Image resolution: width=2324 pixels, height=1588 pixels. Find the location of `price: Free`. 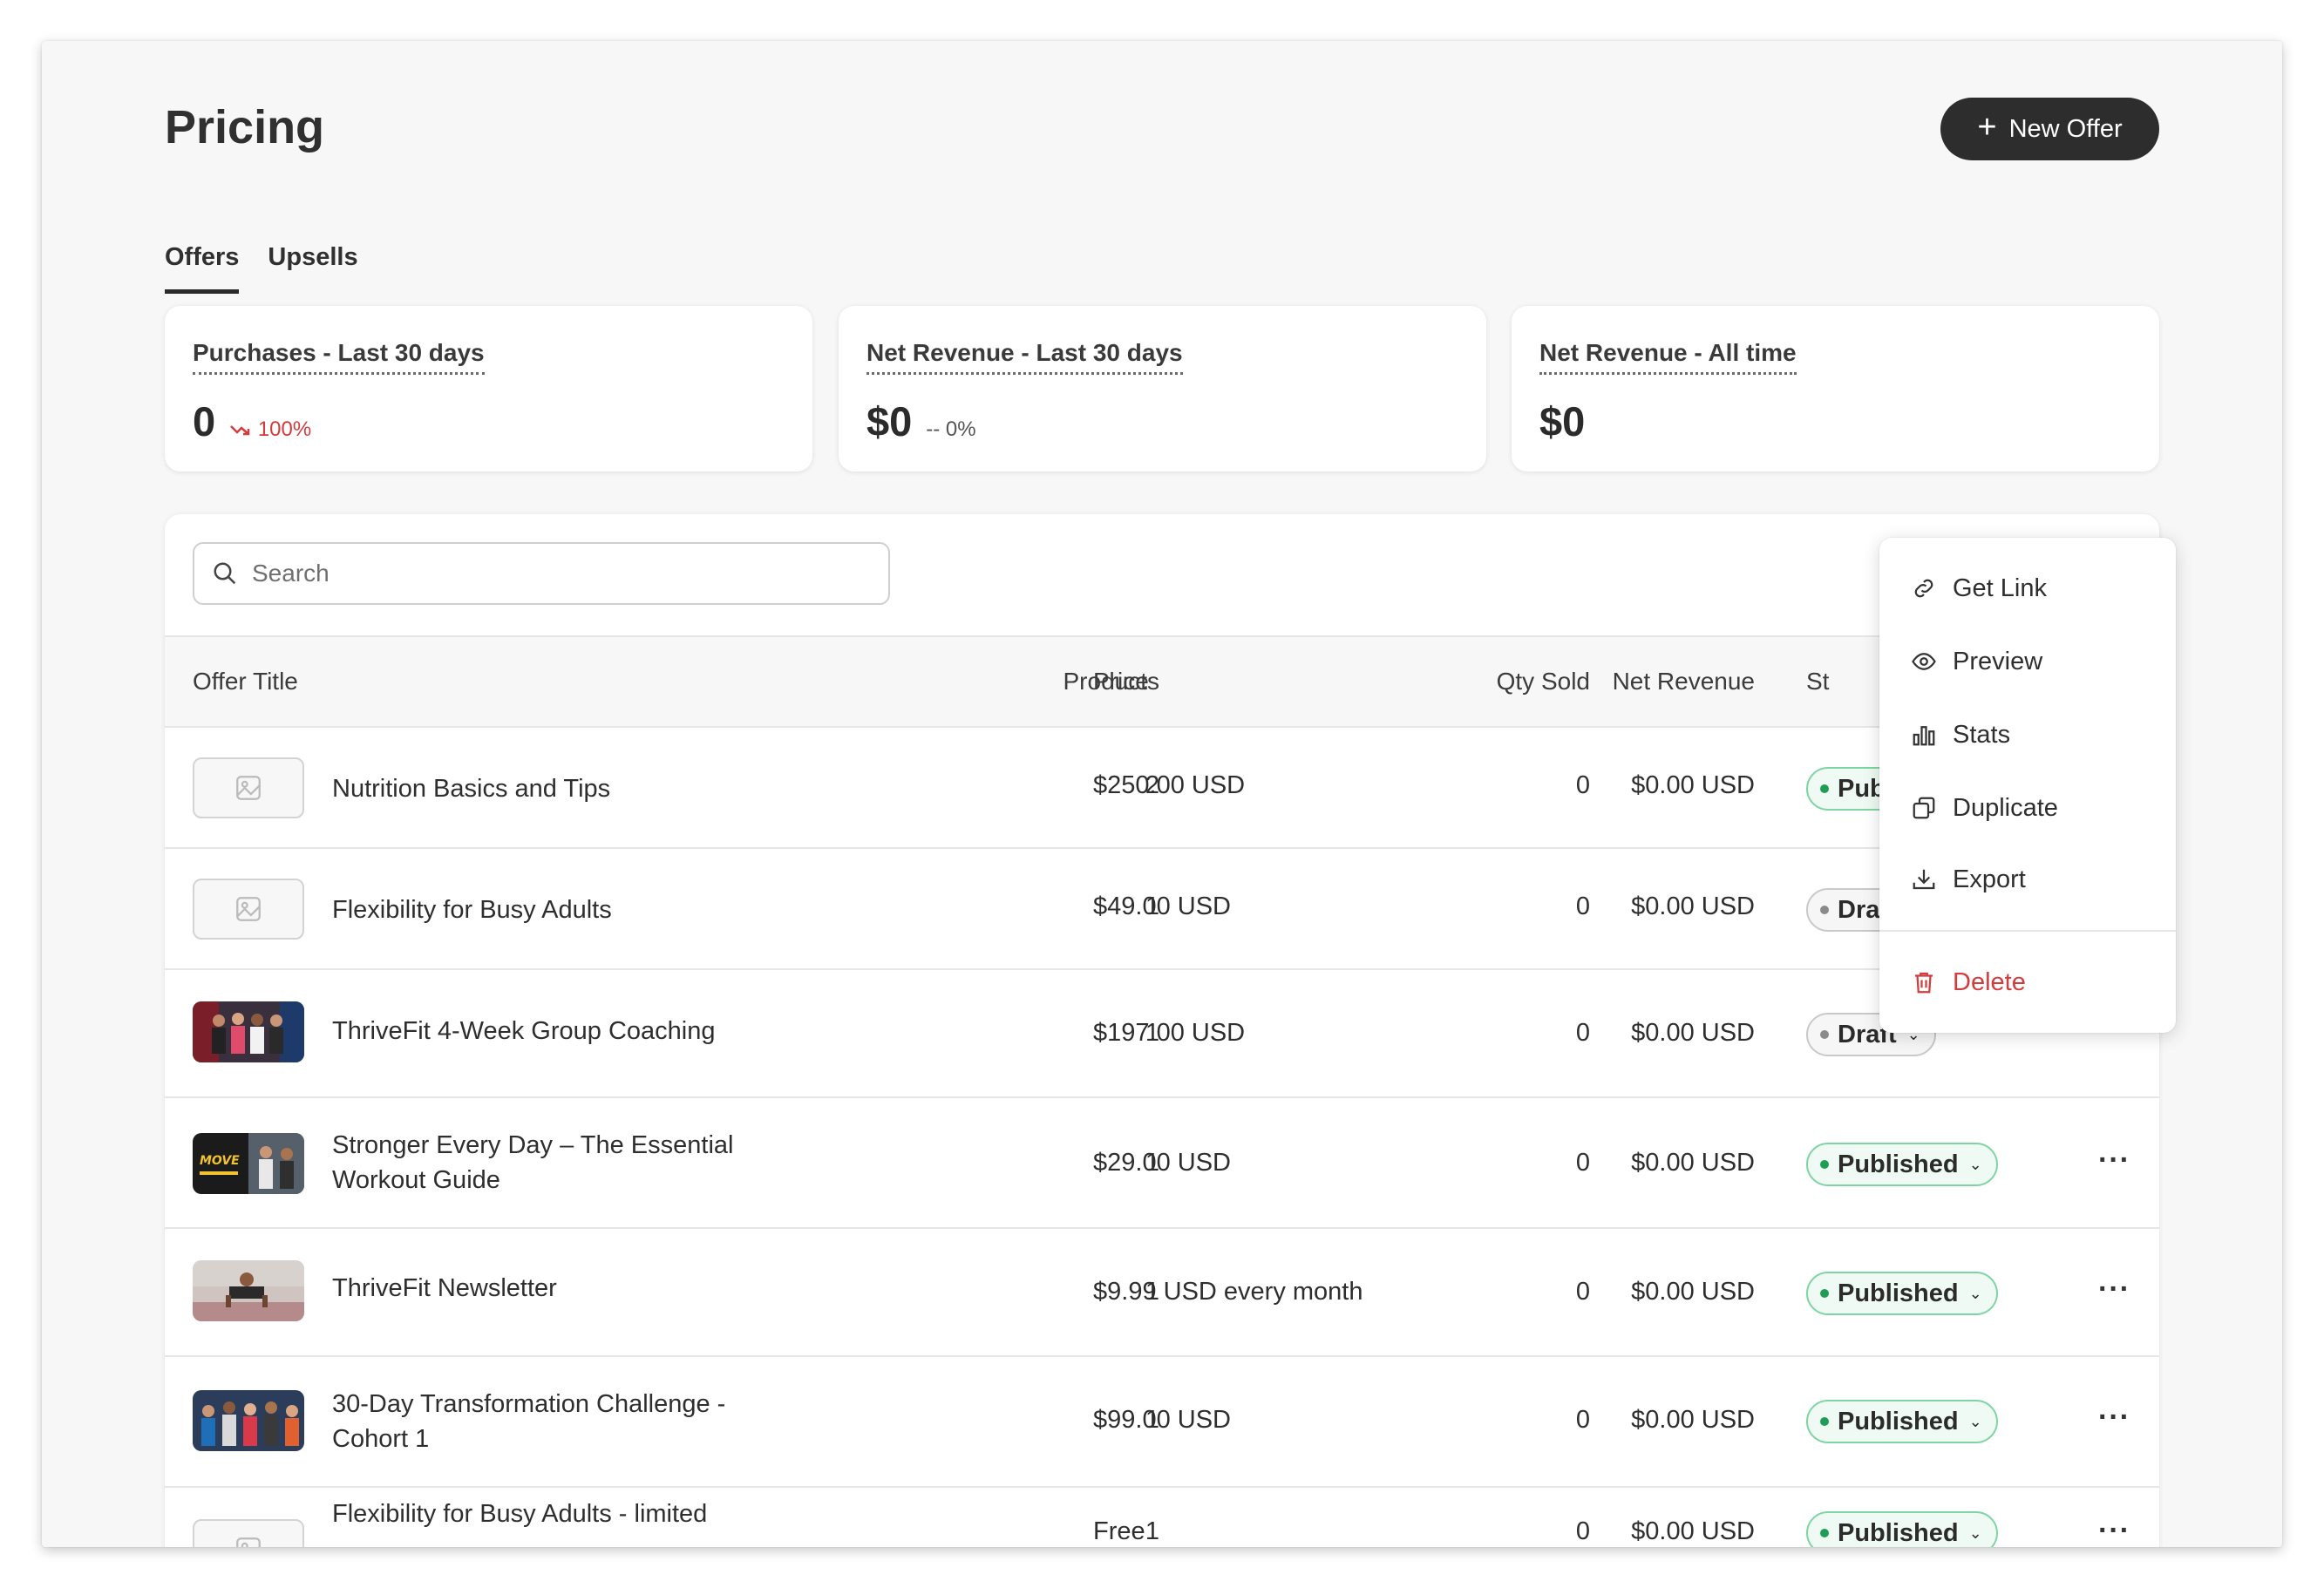

price: Free is located at coordinates (1119, 1531).